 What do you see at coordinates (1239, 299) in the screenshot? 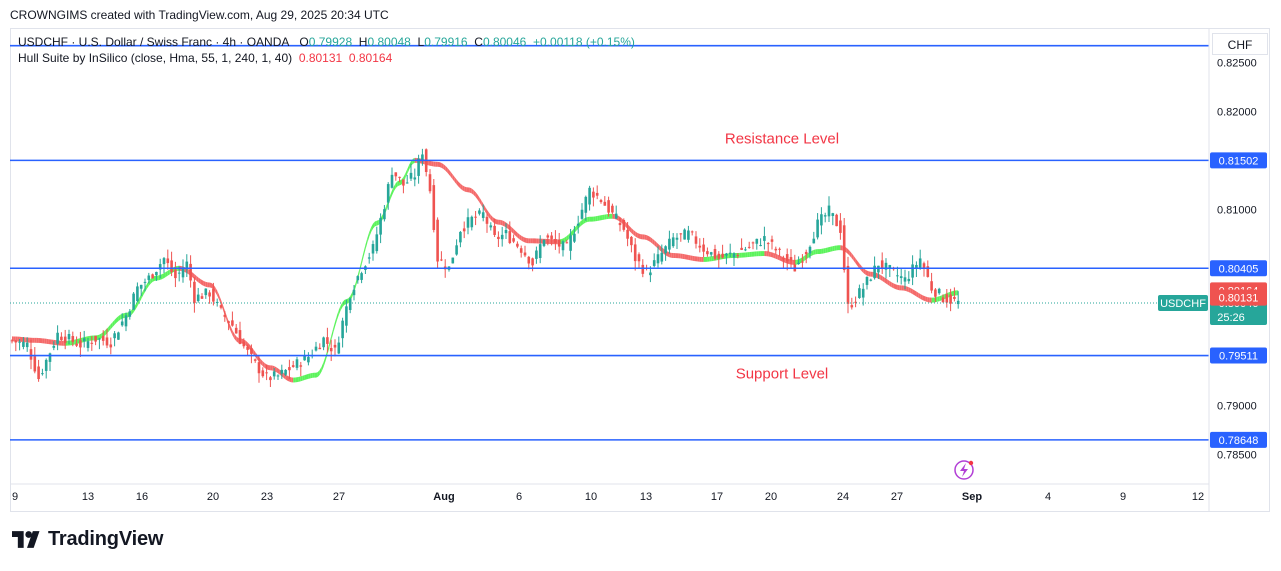
I see `indicator-price-label: 0.80131` at bounding box center [1239, 299].